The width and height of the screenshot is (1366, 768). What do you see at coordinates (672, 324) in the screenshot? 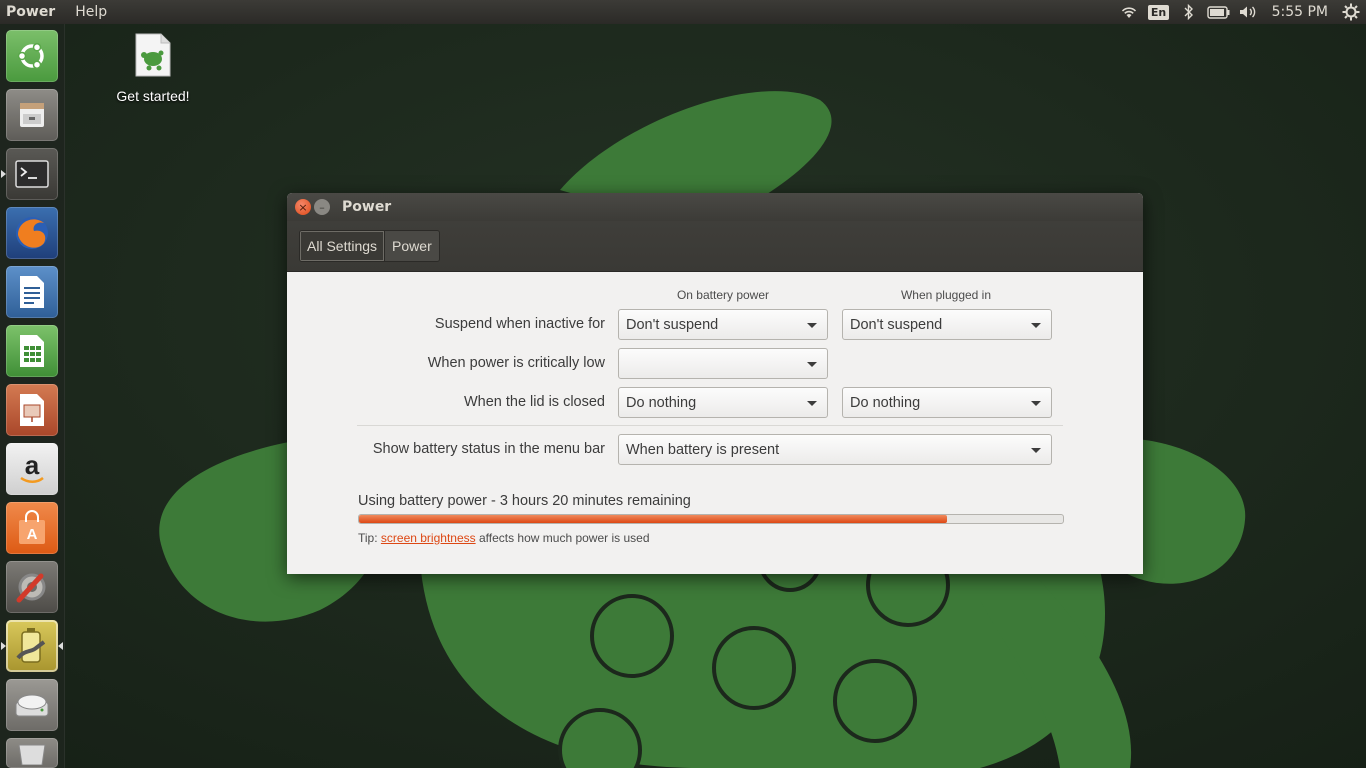
I see `suspend-battery-value: Don't suspend` at bounding box center [672, 324].